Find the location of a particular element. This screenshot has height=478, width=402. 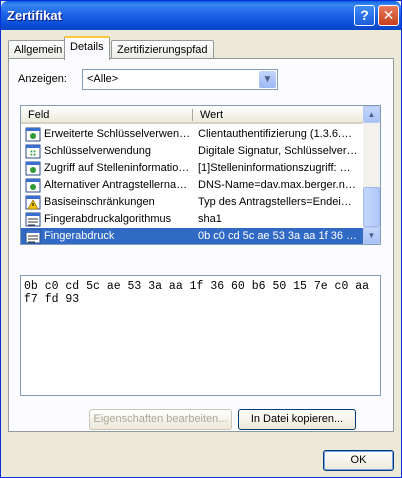

close-button: ✕ is located at coordinates (388, 15).